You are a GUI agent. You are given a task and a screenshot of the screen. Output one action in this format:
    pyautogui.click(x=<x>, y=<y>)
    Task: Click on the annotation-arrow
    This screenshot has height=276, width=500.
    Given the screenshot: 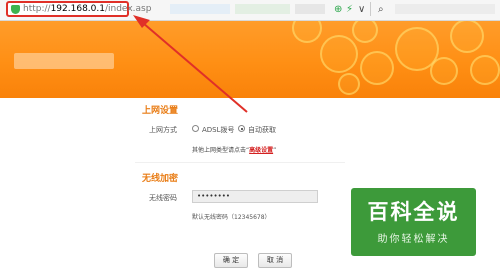 What is the action you would take?
    pyautogui.click(x=190, y=64)
    